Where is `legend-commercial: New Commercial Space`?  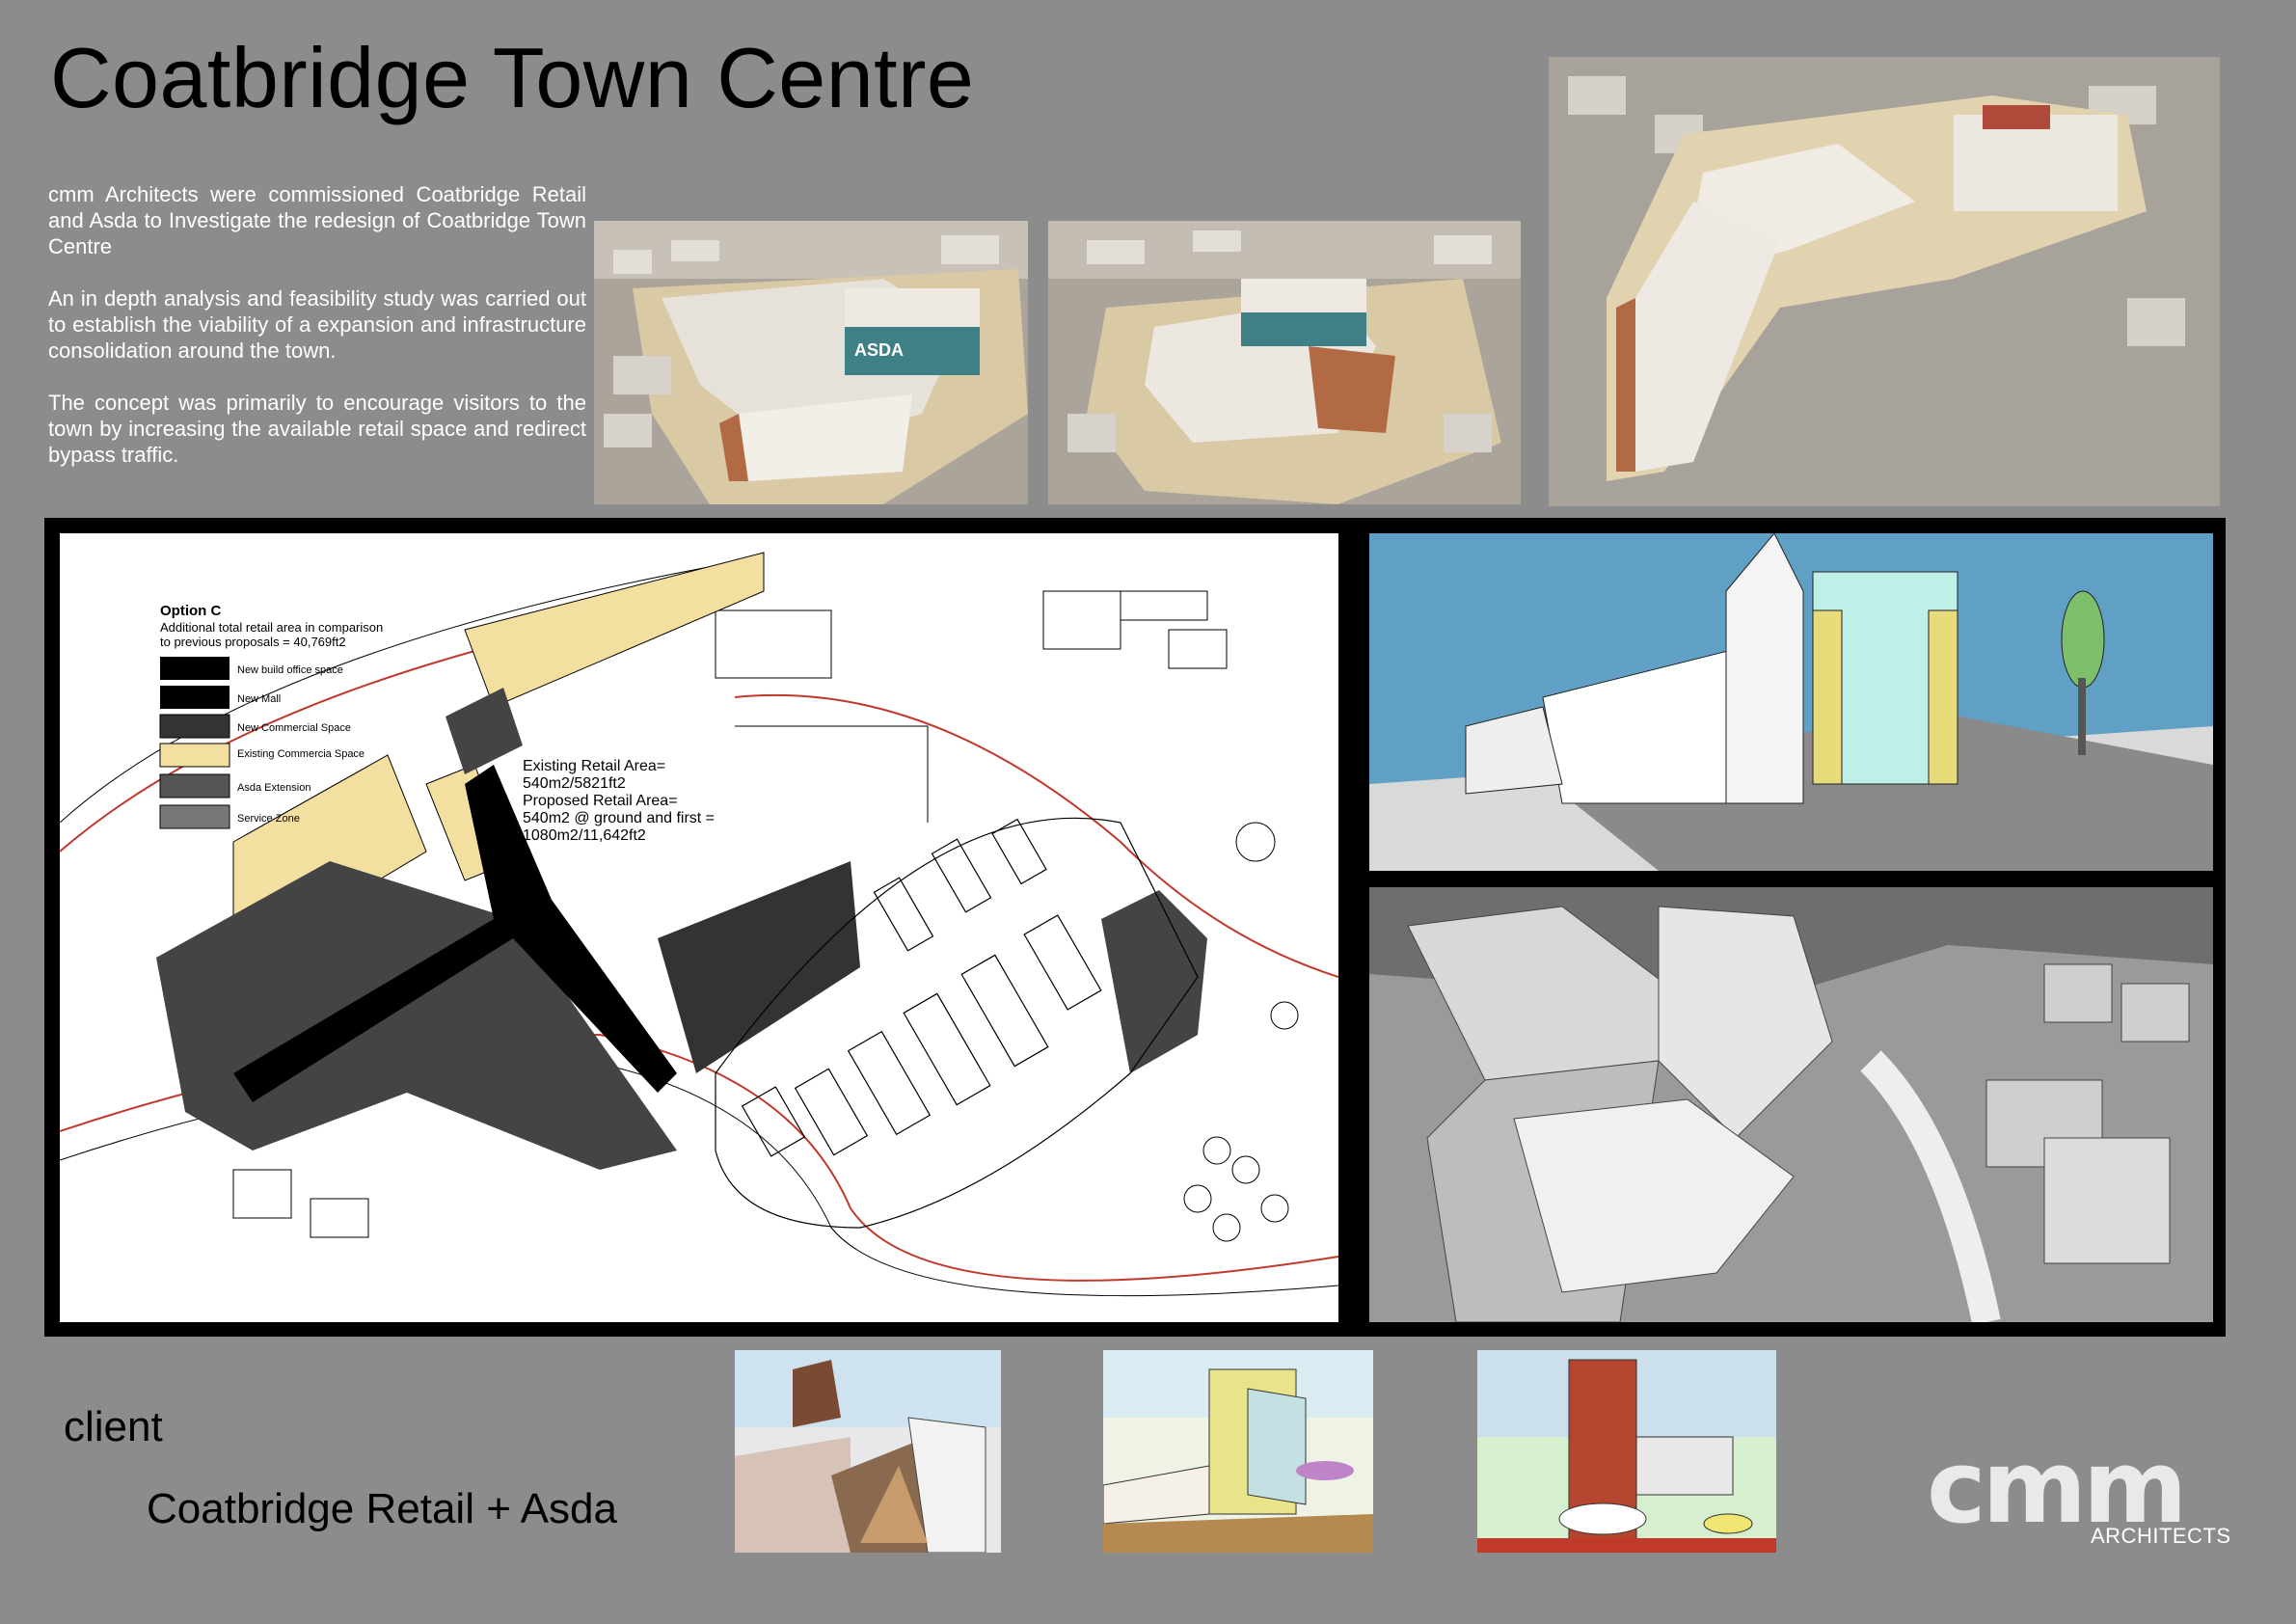 legend-commercial: New Commercial Space is located at coordinates (294, 728).